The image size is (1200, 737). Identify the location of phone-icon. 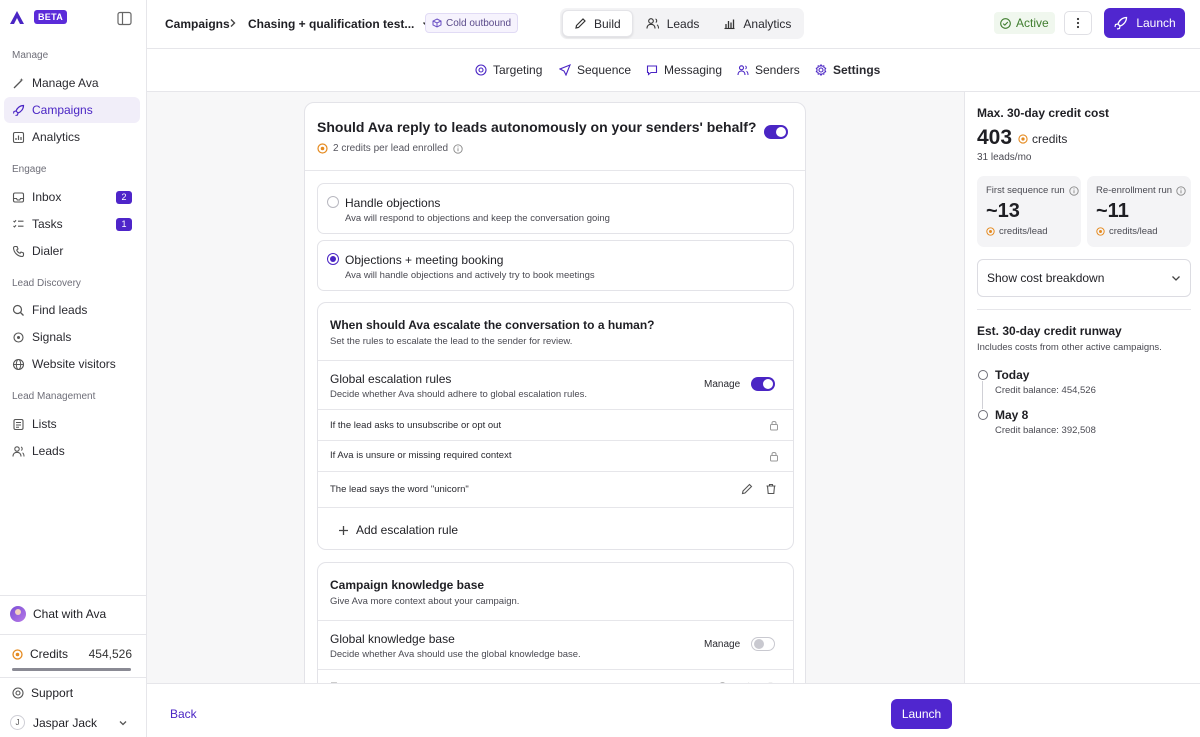
(18, 251).